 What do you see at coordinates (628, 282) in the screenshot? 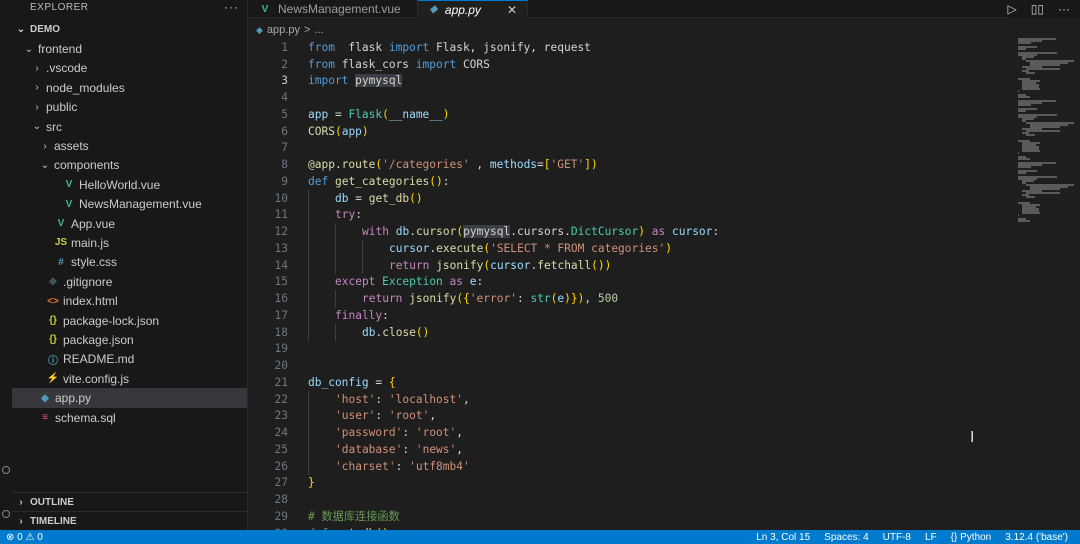
I see `code-line: 15 except Exception as e:` at bounding box center [628, 282].